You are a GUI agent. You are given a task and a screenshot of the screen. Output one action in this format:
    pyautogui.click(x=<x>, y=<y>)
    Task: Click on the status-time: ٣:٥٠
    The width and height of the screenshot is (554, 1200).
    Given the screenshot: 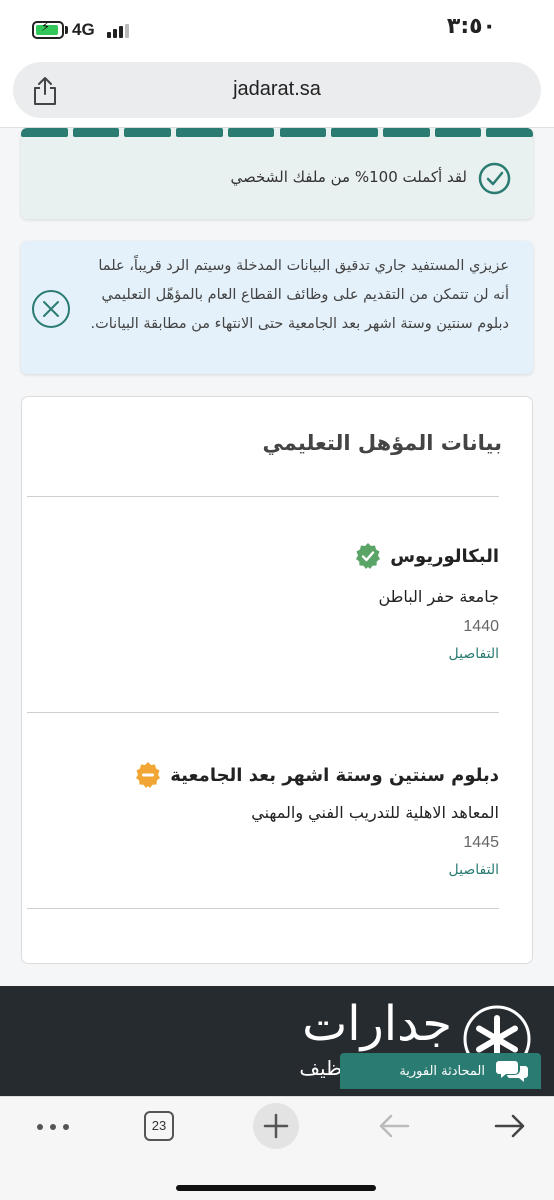 What is the action you would take?
    pyautogui.click(x=471, y=26)
    